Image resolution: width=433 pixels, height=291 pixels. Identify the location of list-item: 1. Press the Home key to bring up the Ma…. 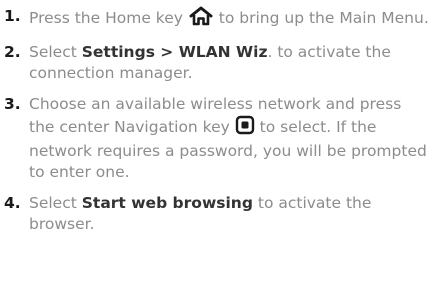
(216, 19).